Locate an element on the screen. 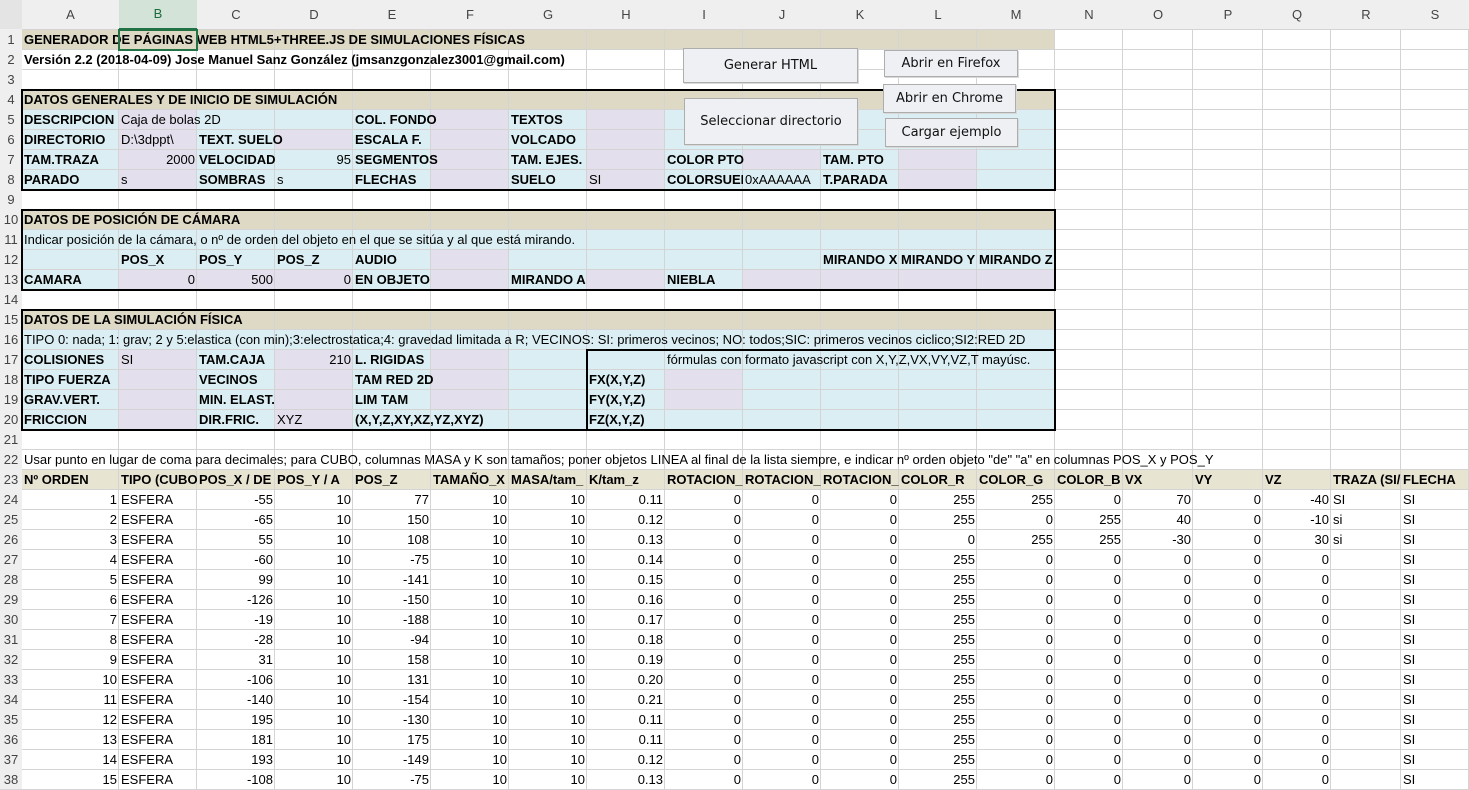 The height and width of the screenshot is (790, 1469). table-row-2-c: -65 is located at coordinates (236, 520).